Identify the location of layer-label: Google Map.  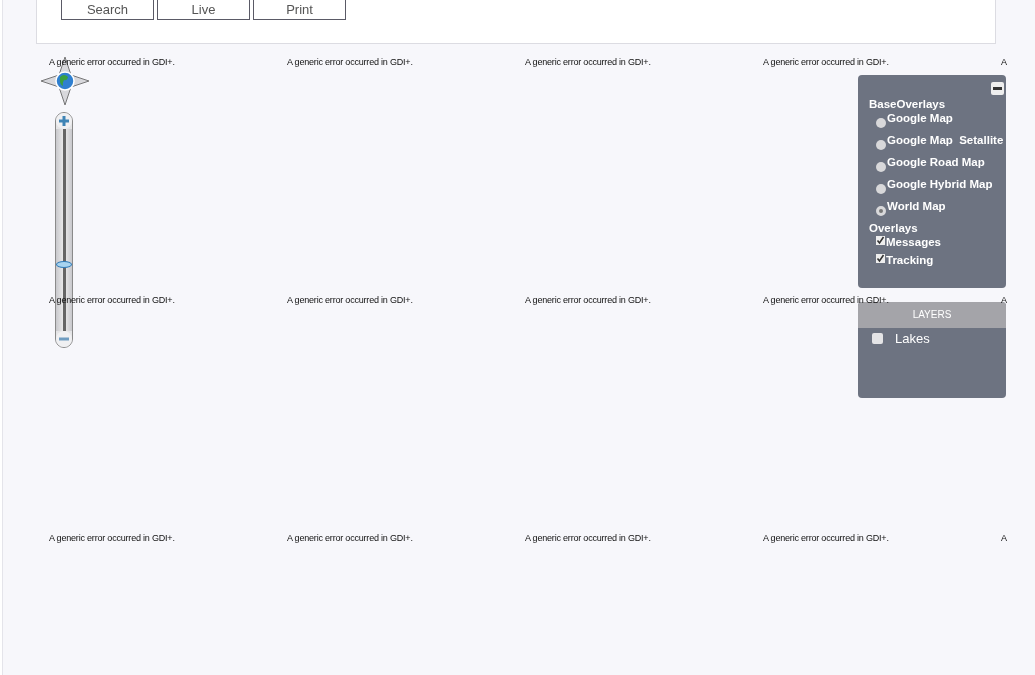
(920, 118).